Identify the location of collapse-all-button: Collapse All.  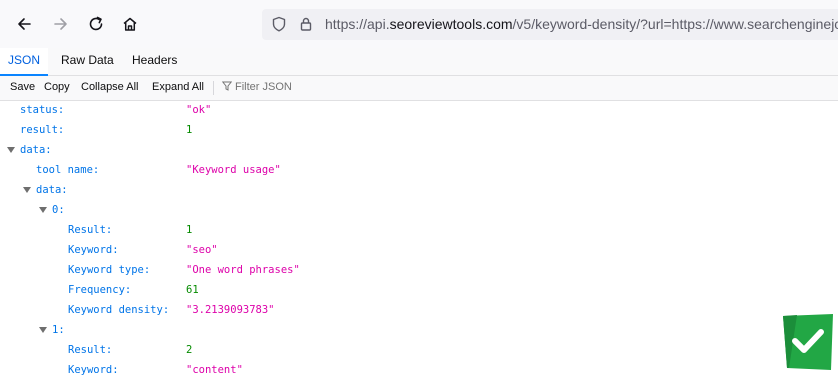
(109, 87).